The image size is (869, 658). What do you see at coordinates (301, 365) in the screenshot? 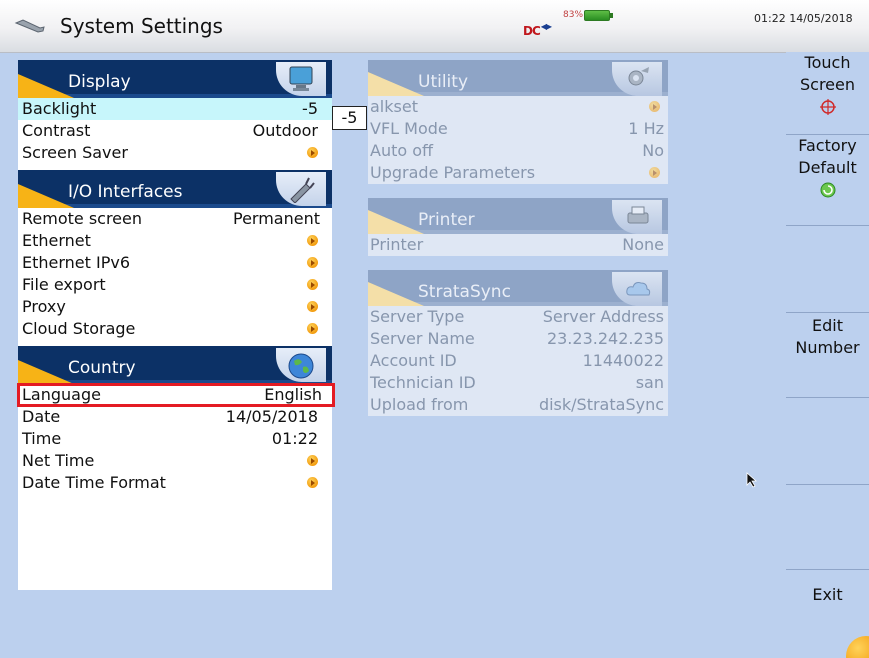
I see `globe-icon` at bounding box center [301, 365].